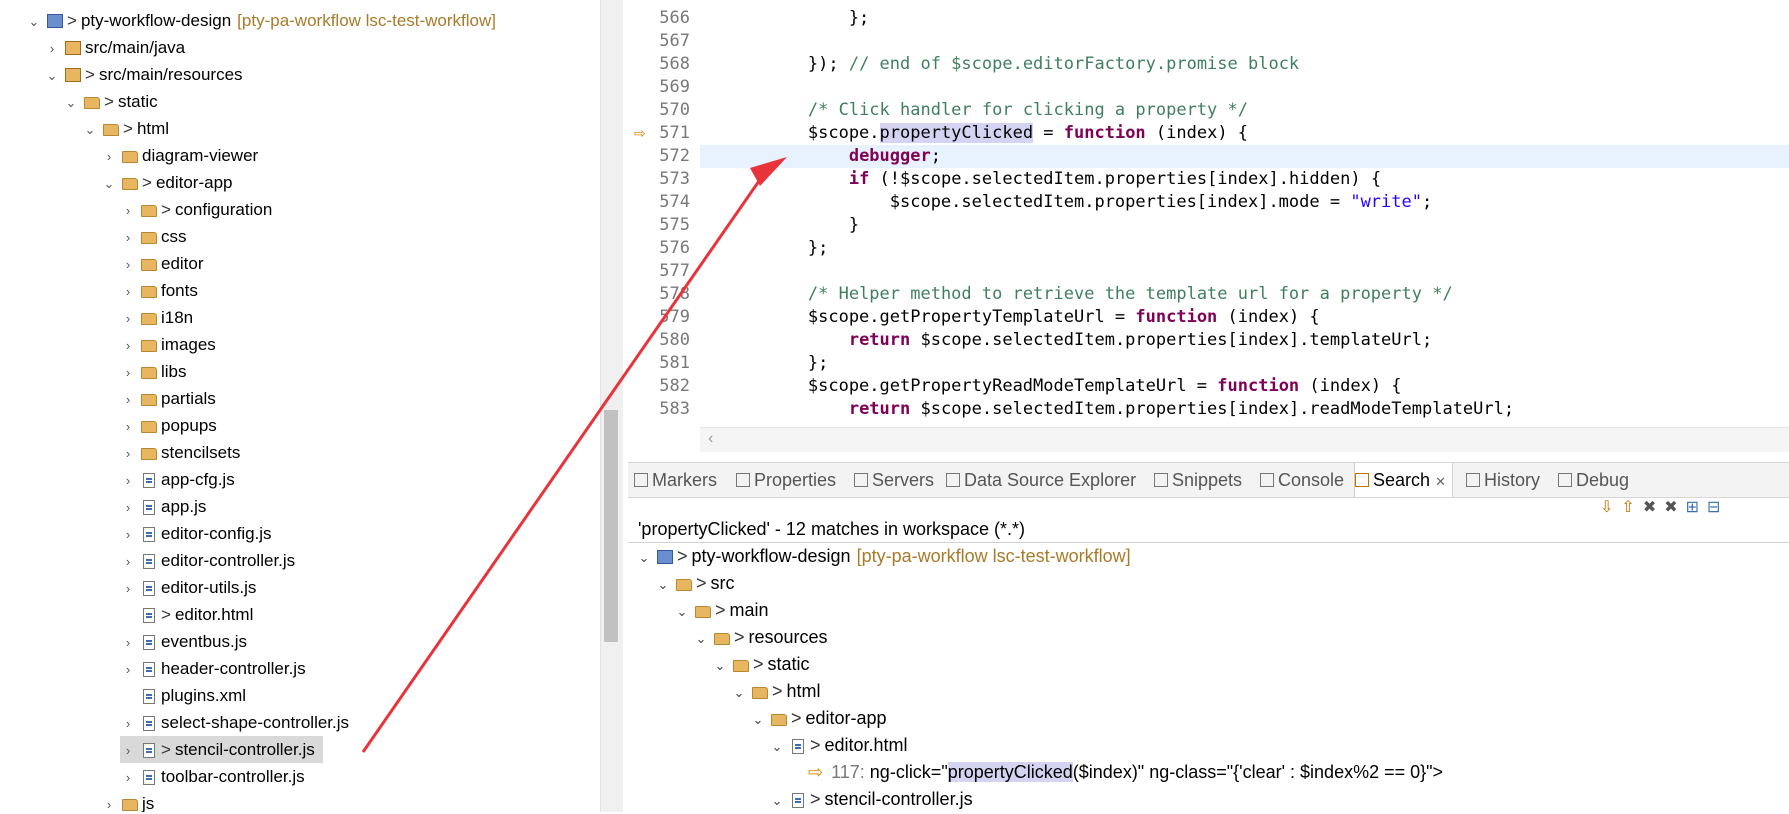 The height and width of the screenshot is (814, 1789). Describe the element at coordinates (640, 133) in the screenshot. I see `breakpoint-arrow-icon: ⇨` at that location.